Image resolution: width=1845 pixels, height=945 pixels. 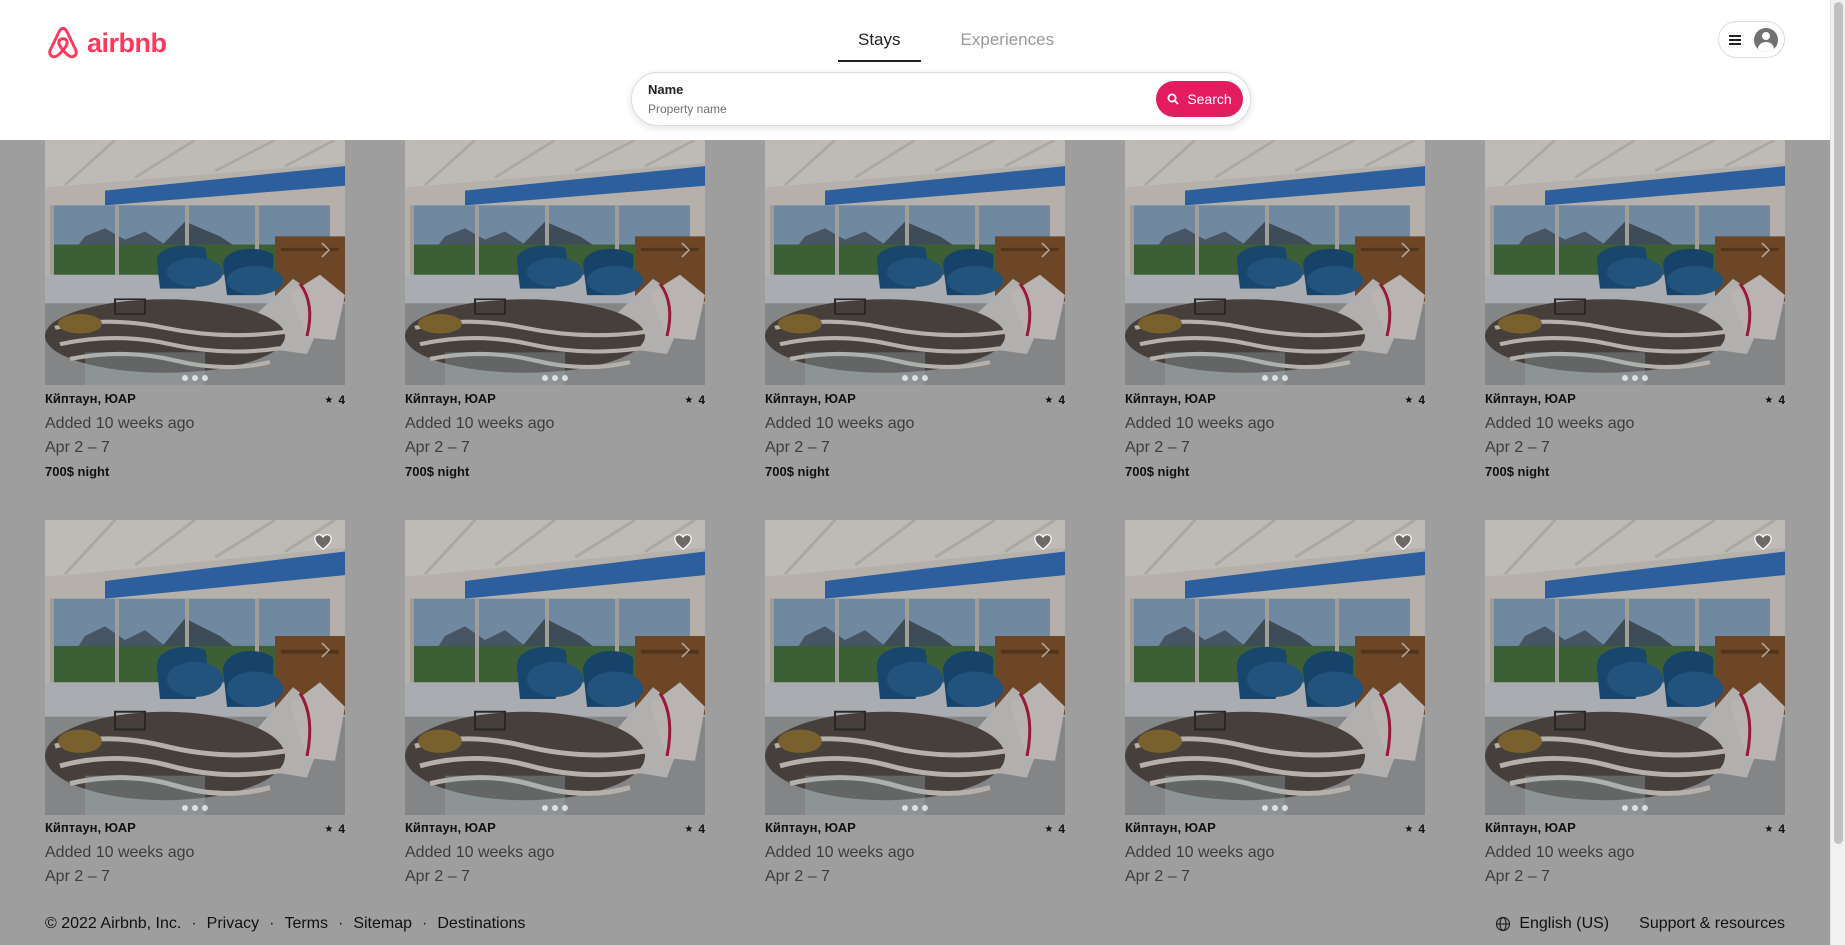 What do you see at coordinates (1503, 923) in the screenshot?
I see `globe-icon` at bounding box center [1503, 923].